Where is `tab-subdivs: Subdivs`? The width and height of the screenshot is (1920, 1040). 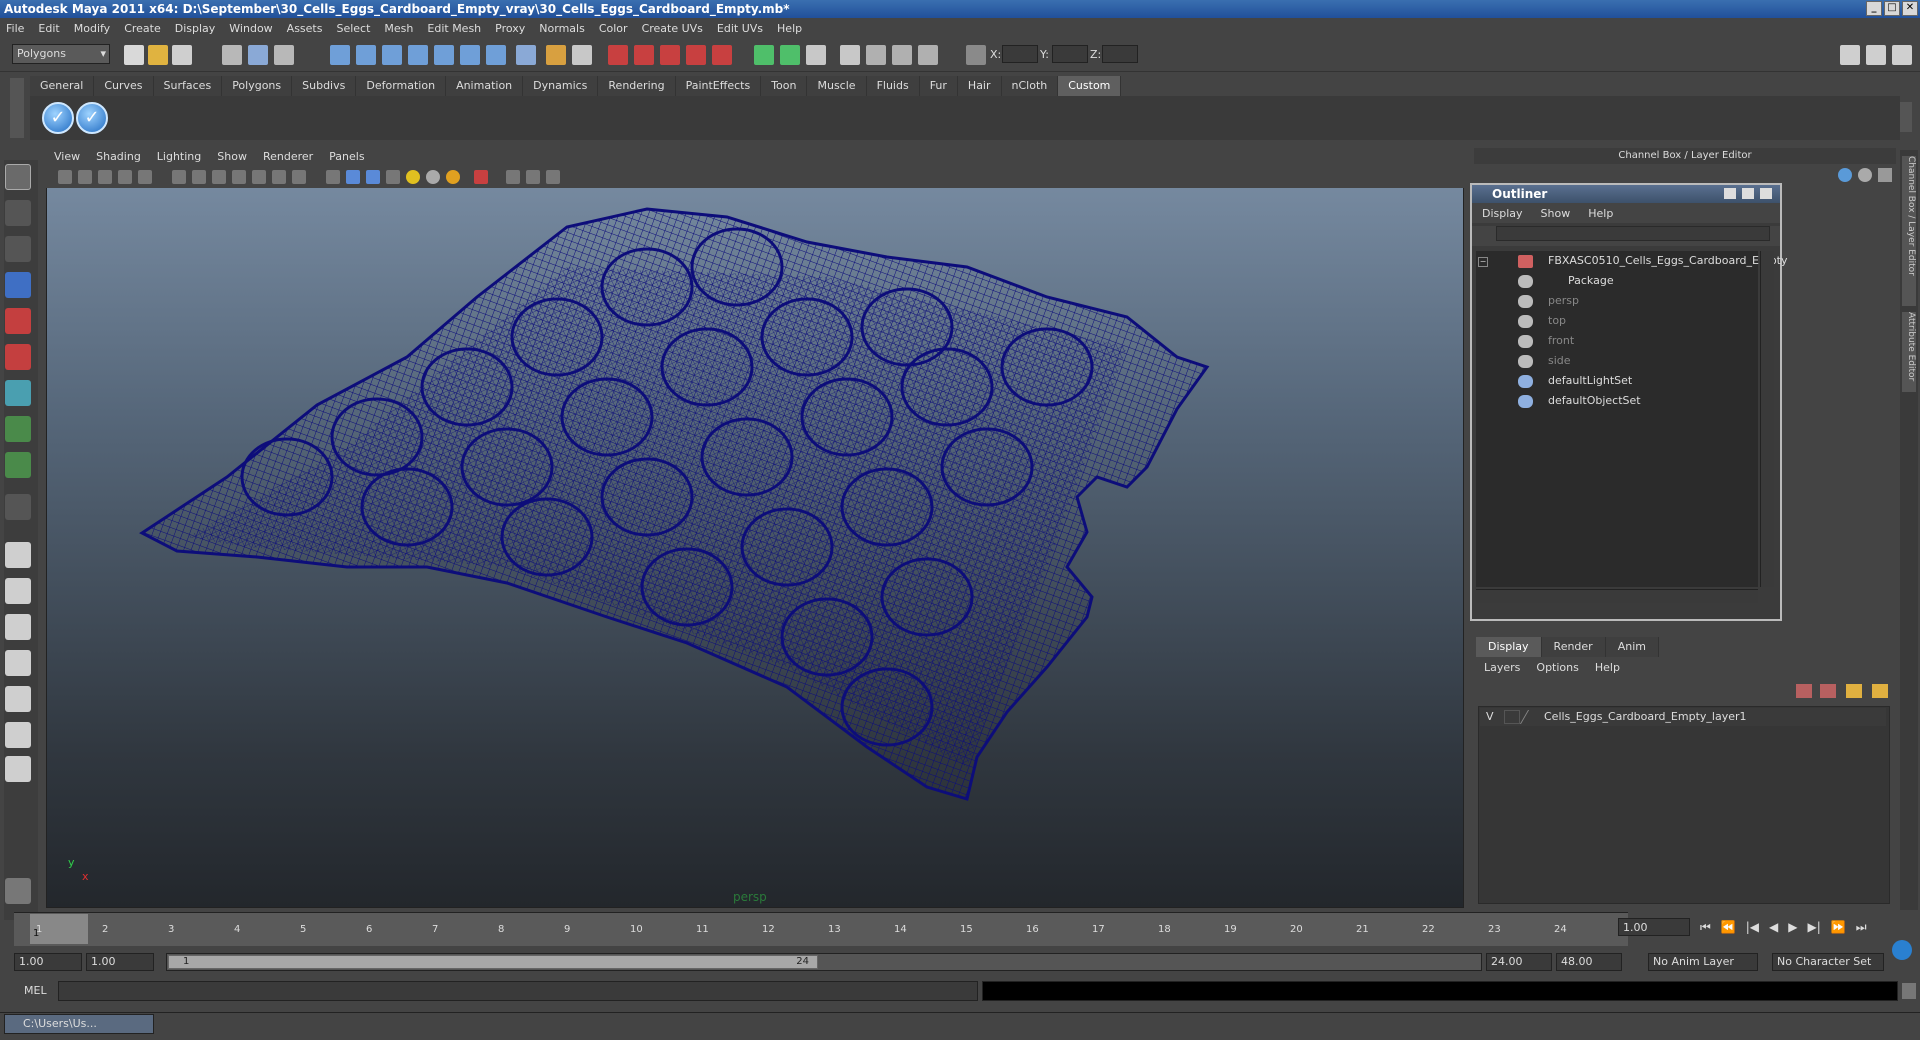 tab-subdivs: Subdivs is located at coordinates (324, 86).